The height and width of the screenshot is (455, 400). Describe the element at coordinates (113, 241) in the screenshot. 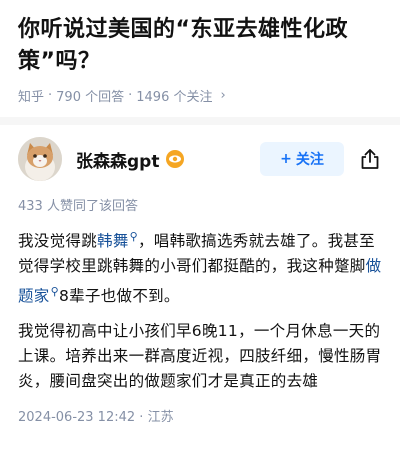

I see `keyword-link: 韩舞` at that location.